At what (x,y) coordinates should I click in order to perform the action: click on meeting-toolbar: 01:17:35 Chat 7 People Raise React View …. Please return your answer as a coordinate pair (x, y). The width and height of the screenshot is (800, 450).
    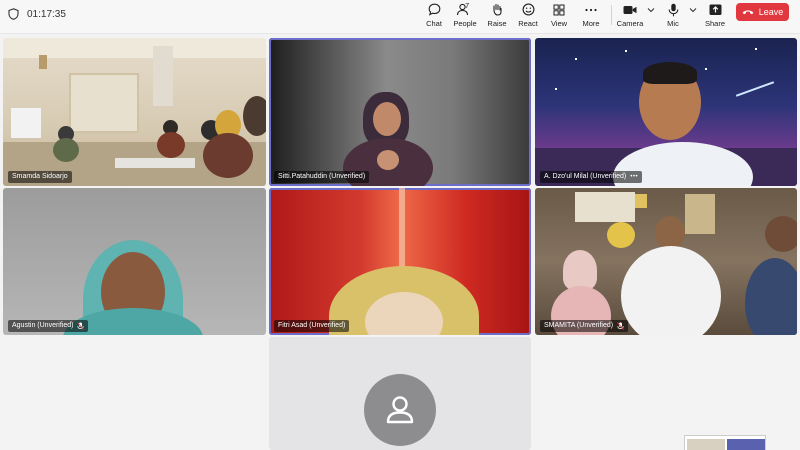
    Looking at the image, I should click on (400, 17).